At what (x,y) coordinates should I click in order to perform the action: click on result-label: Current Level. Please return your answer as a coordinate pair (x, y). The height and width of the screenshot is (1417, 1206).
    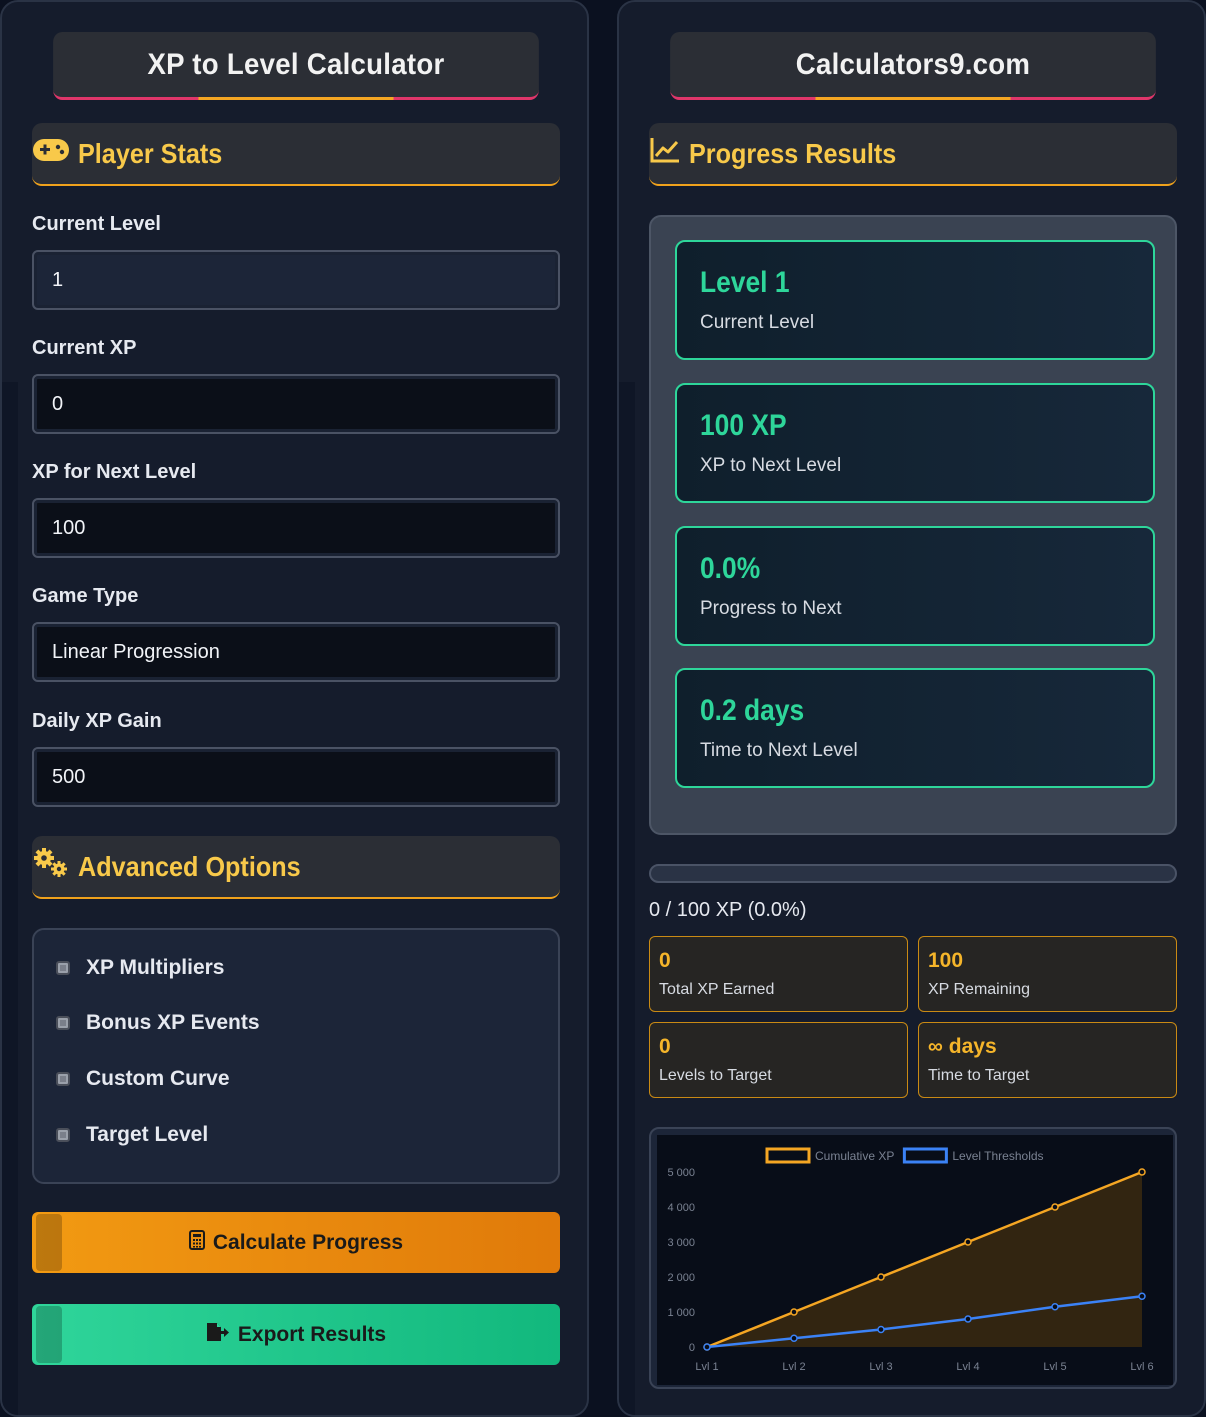
    Looking at the image, I should click on (757, 322).